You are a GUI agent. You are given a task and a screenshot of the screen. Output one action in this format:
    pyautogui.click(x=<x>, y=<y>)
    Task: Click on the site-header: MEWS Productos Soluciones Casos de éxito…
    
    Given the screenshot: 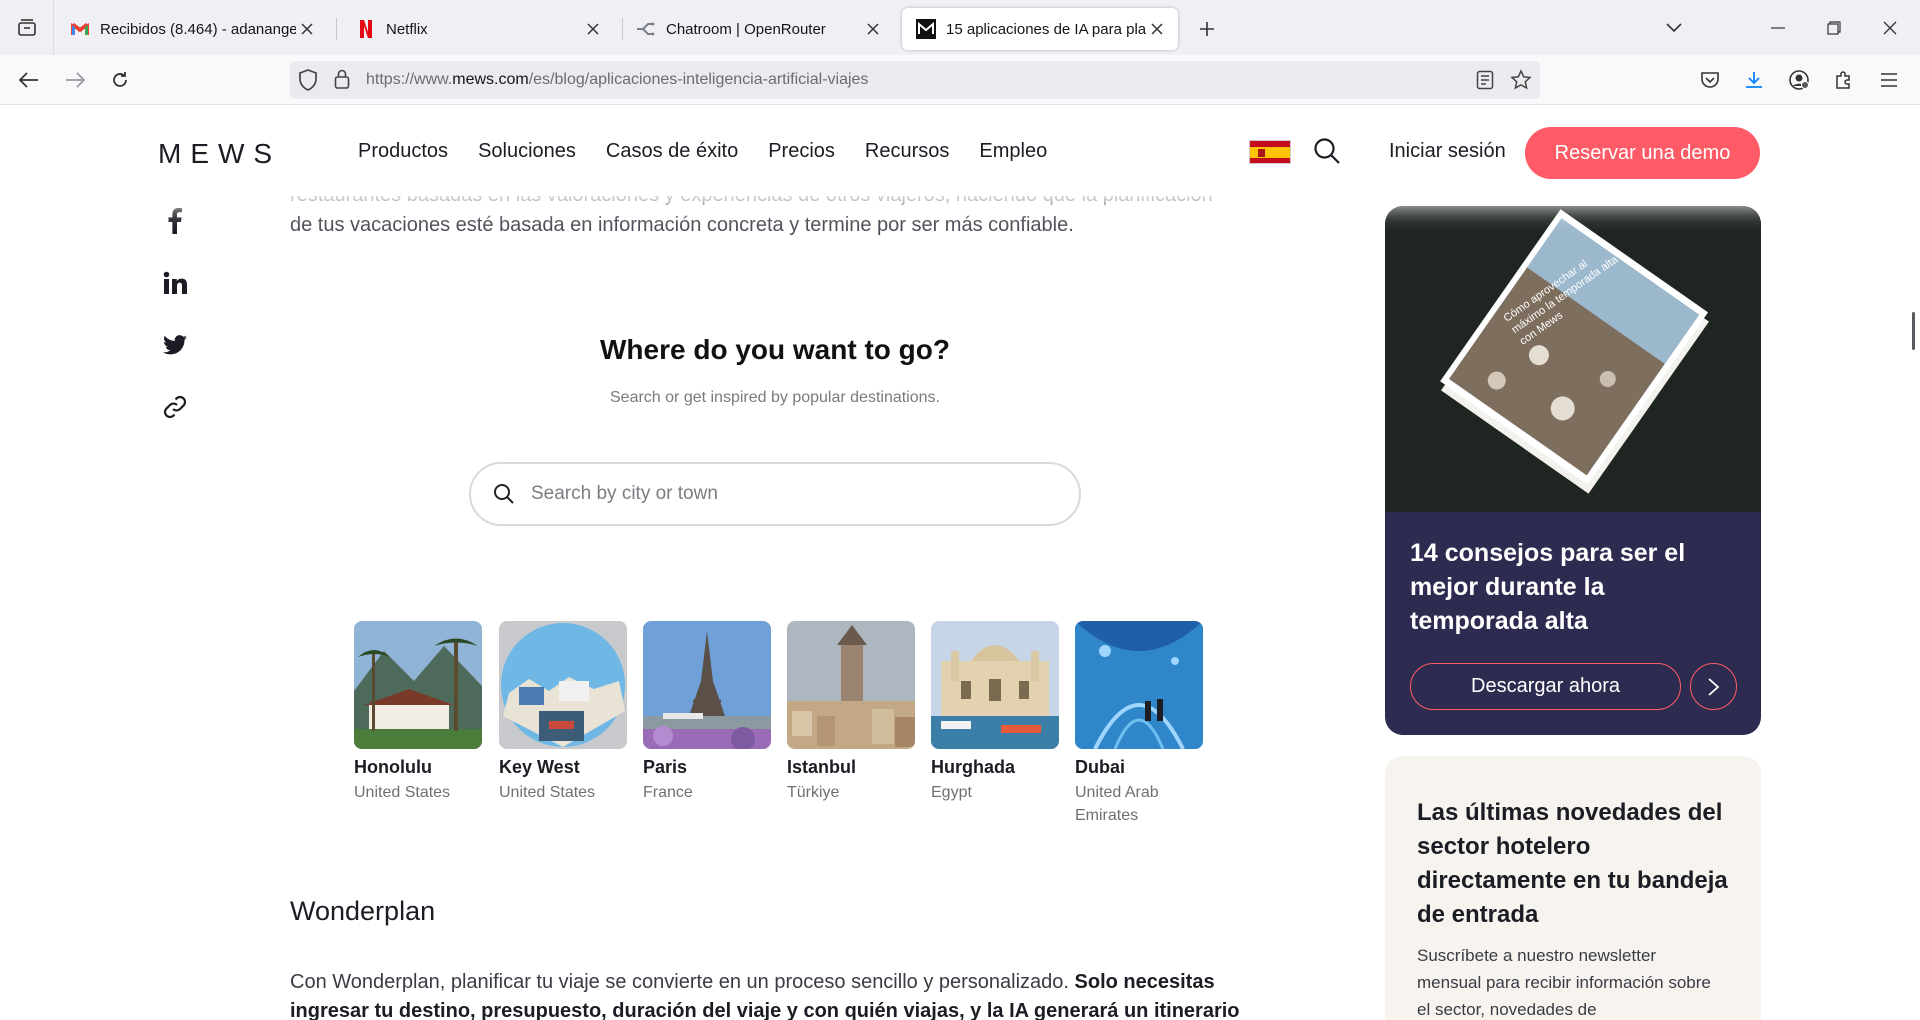 What is the action you would take?
    pyautogui.click(x=960, y=151)
    